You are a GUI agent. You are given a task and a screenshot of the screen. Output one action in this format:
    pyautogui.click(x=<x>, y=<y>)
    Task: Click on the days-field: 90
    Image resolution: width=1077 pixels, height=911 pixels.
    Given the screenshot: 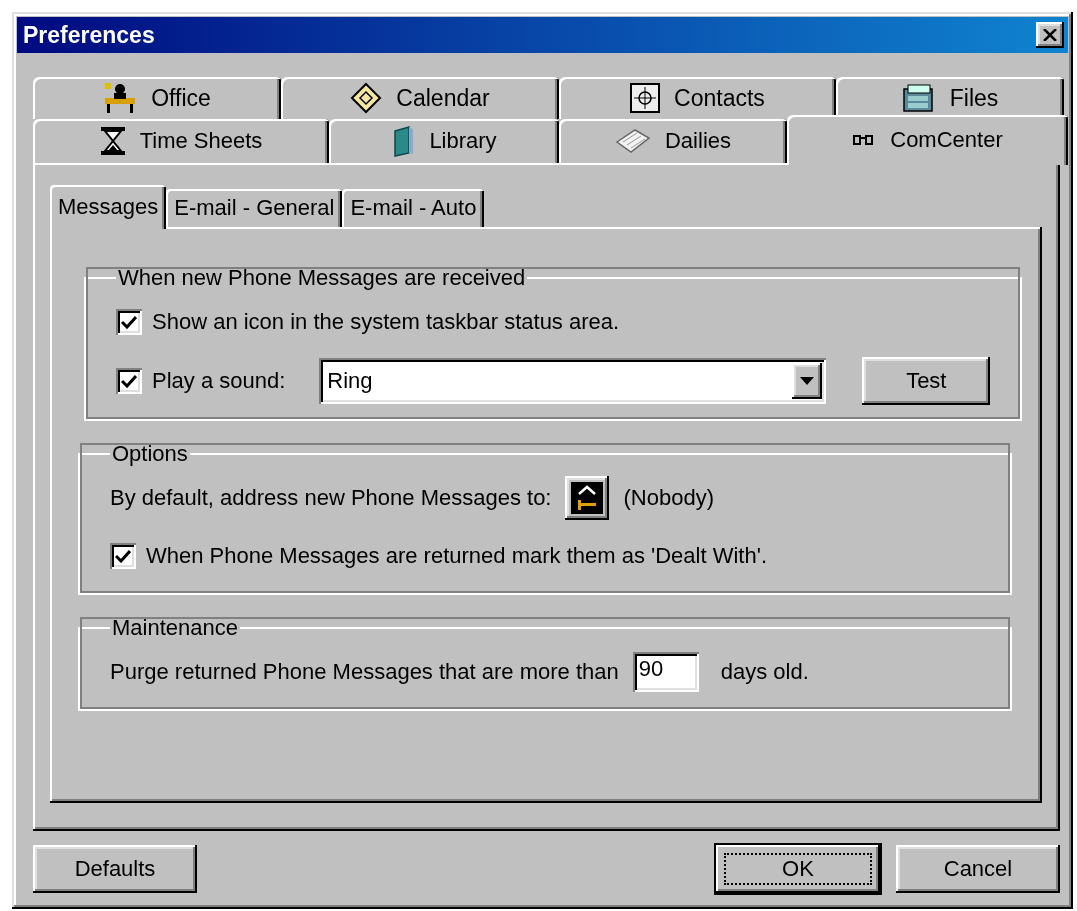 What is the action you would take?
    pyautogui.click(x=665, y=672)
    